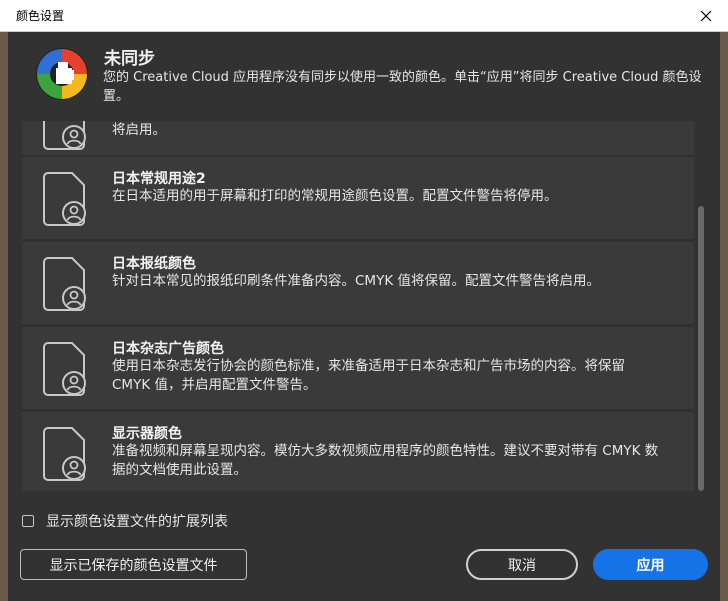 The height and width of the screenshot is (601, 728). What do you see at coordinates (522, 564) in the screenshot?
I see `cancel-button: 取消` at bounding box center [522, 564].